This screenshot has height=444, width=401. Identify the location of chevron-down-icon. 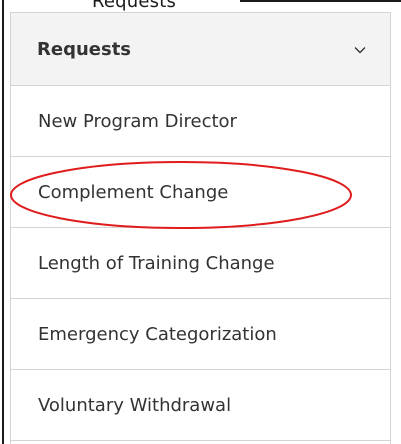
(360, 49).